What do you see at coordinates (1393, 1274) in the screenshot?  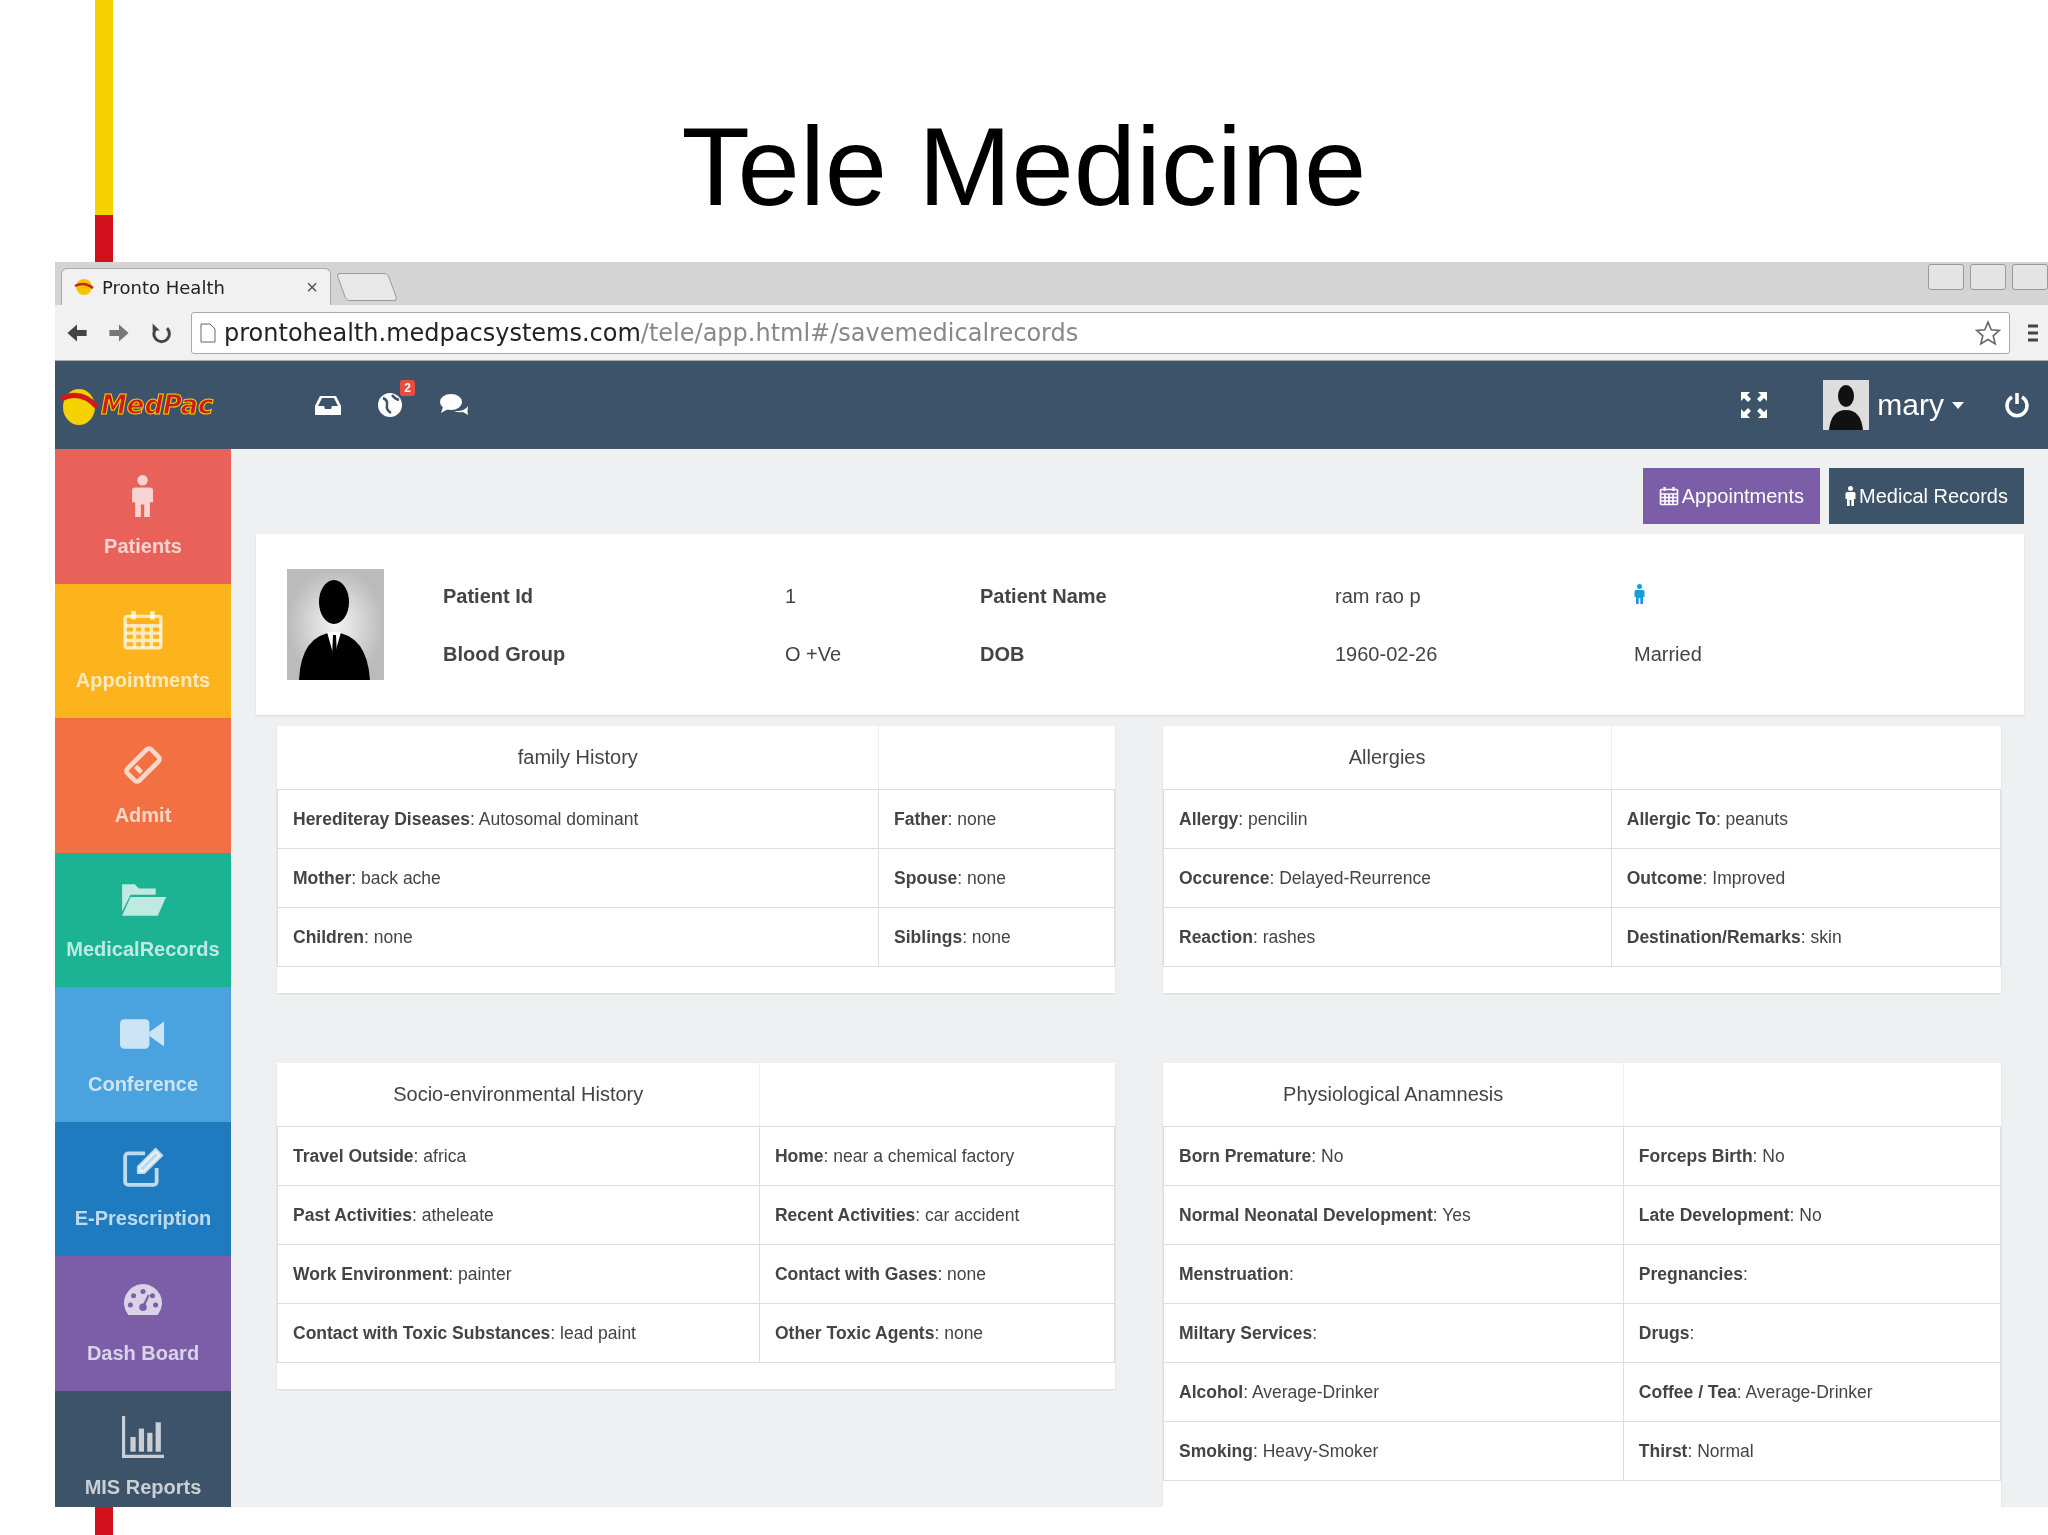 I see `table-cell: Menstruation:` at bounding box center [1393, 1274].